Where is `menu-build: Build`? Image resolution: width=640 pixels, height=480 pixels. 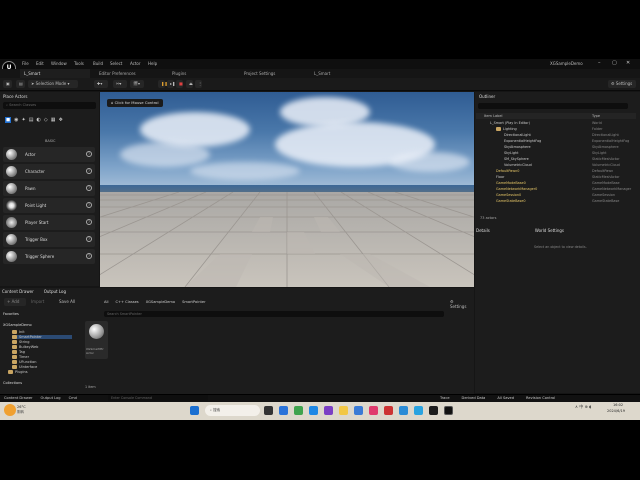 menu-build: Build is located at coordinates (98, 63).